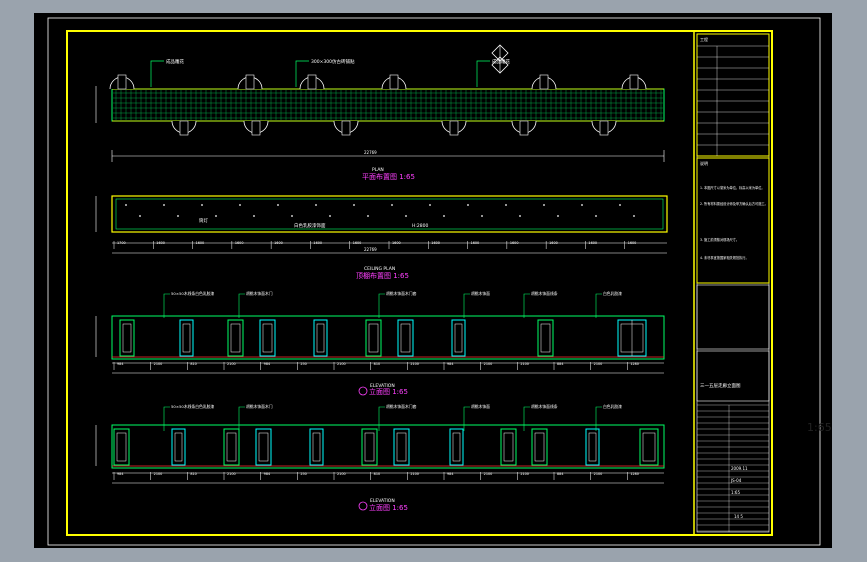  I want to click on title-block-note-4: 4. 未尽事宜按国家相关规范执行。, so click(724, 257).